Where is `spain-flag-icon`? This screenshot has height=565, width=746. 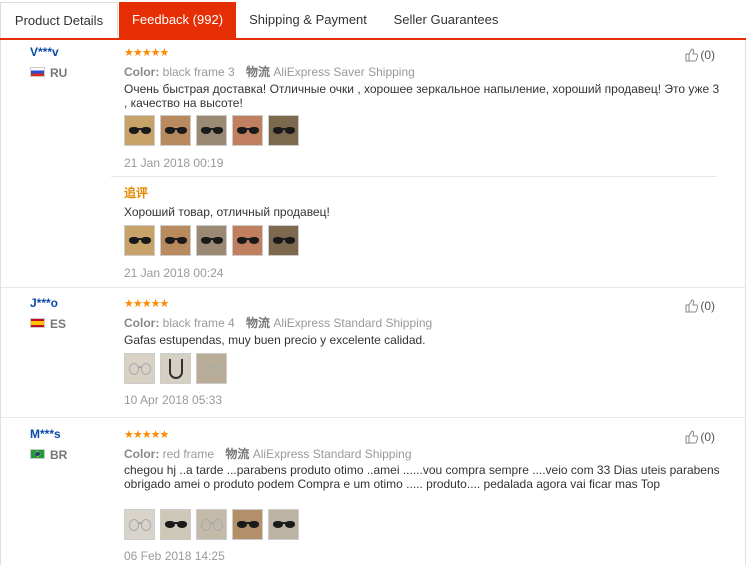
spain-flag-icon is located at coordinates (37, 323).